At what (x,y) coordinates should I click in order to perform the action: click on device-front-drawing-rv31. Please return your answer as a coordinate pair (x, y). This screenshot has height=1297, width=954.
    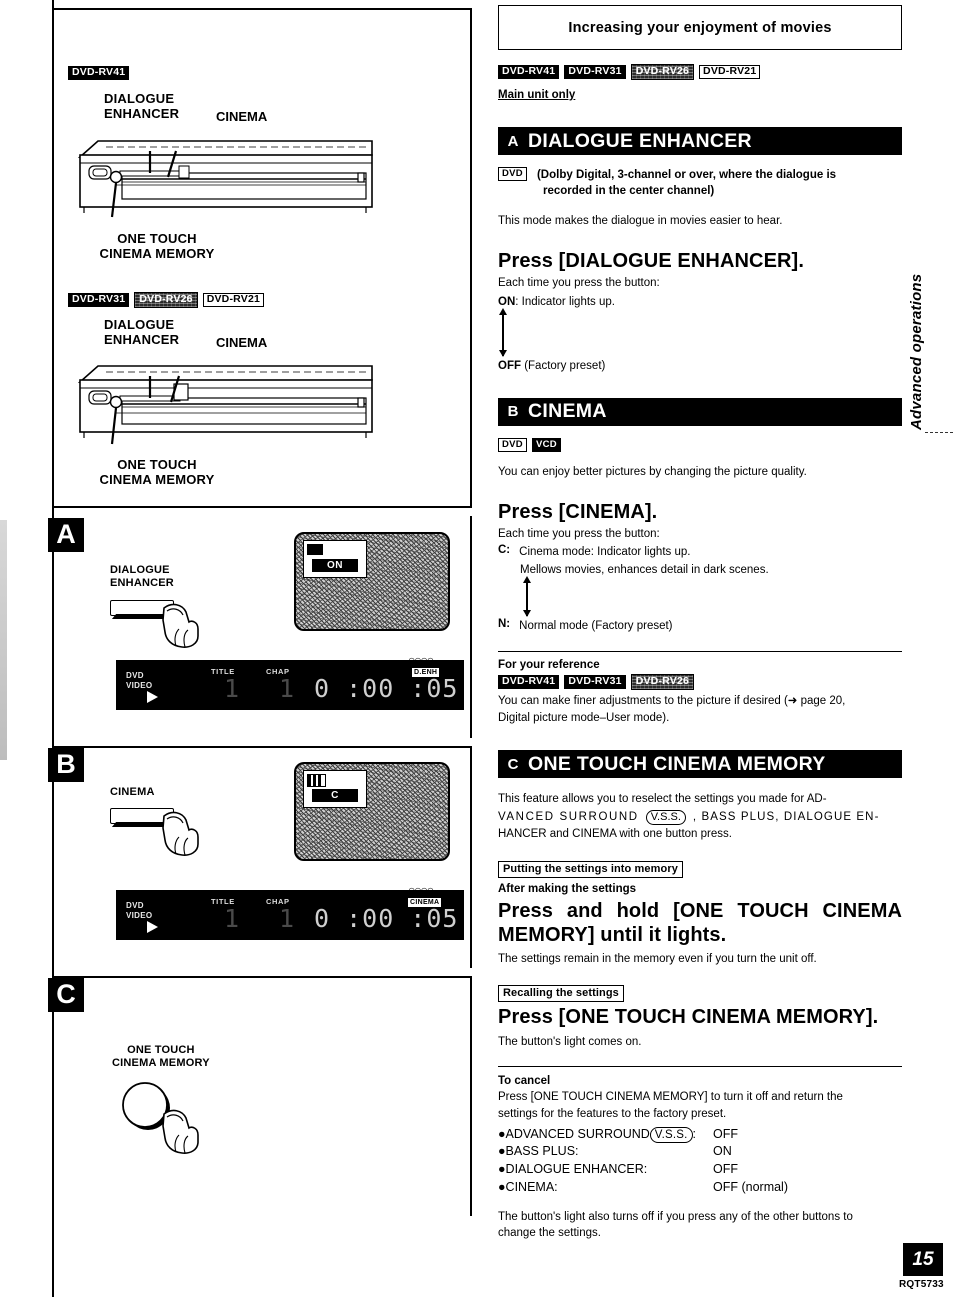
    Looking at the image, I should click on (225, 405).